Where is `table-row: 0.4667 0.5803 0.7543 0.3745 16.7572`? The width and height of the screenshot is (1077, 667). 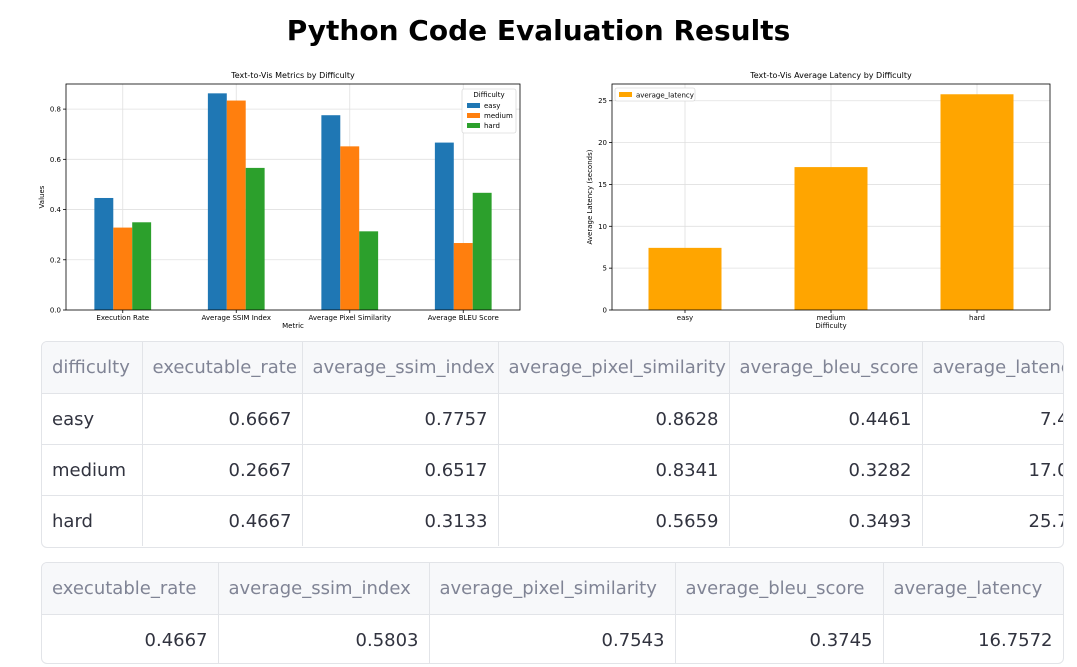
table-row: 0.4667 0.5803 0.7543 0.3745 16.7572 is located at coordinates (552, 638).